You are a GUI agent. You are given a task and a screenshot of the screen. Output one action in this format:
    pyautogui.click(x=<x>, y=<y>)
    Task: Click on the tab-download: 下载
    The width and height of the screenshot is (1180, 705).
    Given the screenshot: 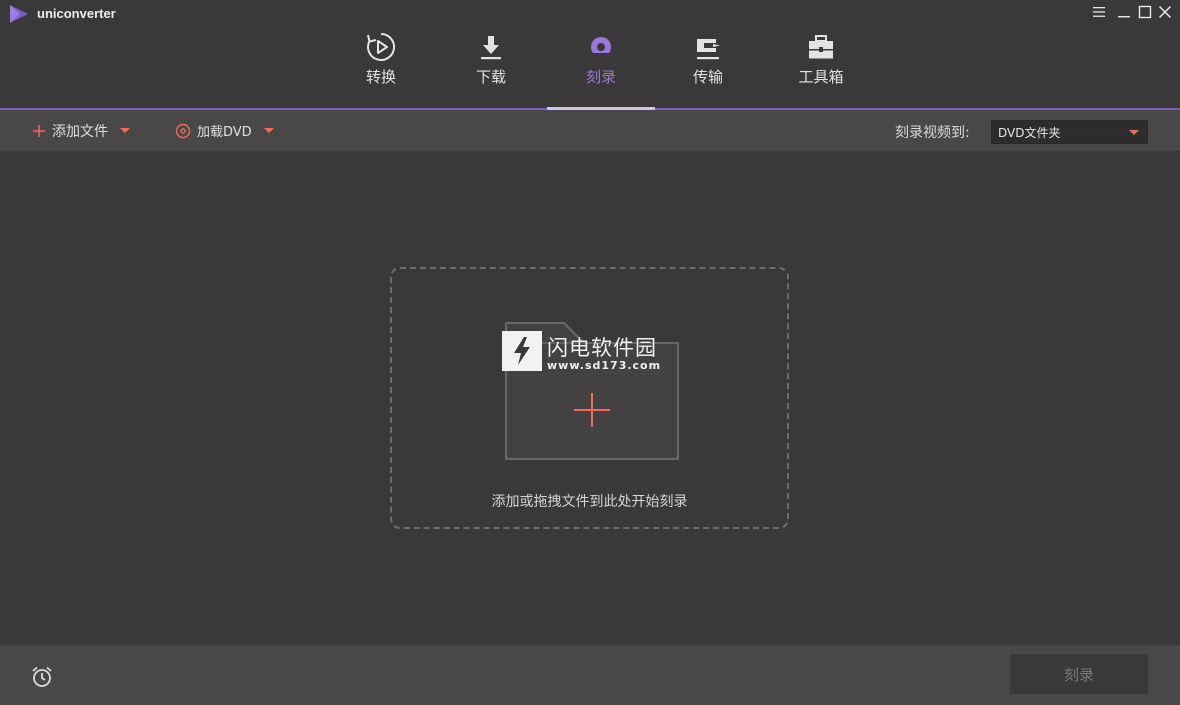 What is the action you would take?
    pyautogui.click(x=491, y=69)
    